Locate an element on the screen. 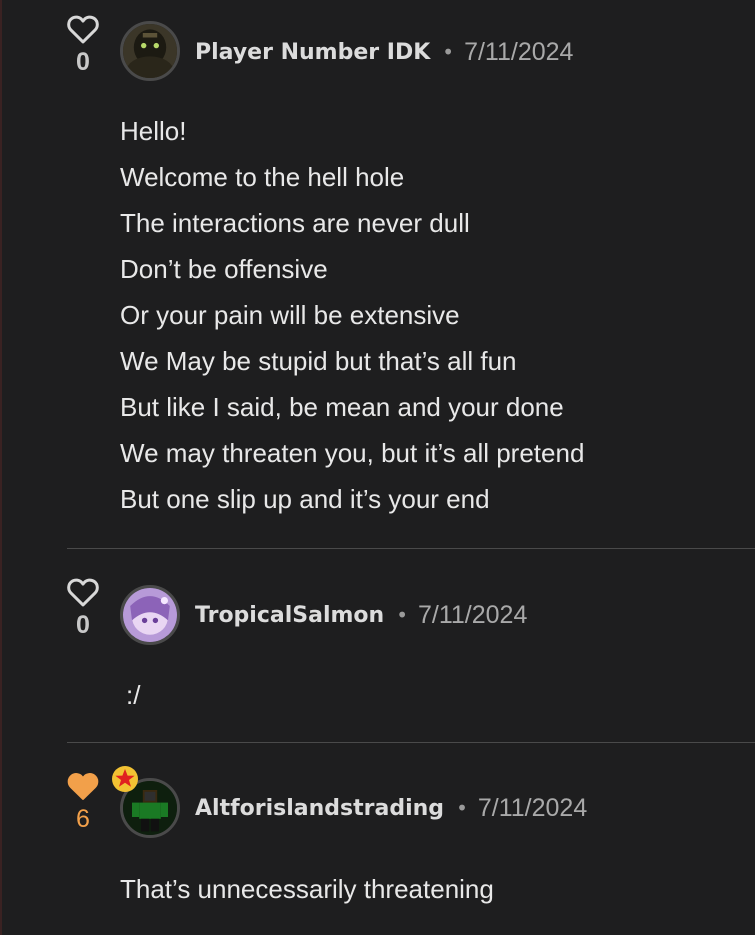 The height and width of the screenshot is (935, 755). comment-header: TropicalSalmon • 7/11/2024 is located at coordinates (361, 615).